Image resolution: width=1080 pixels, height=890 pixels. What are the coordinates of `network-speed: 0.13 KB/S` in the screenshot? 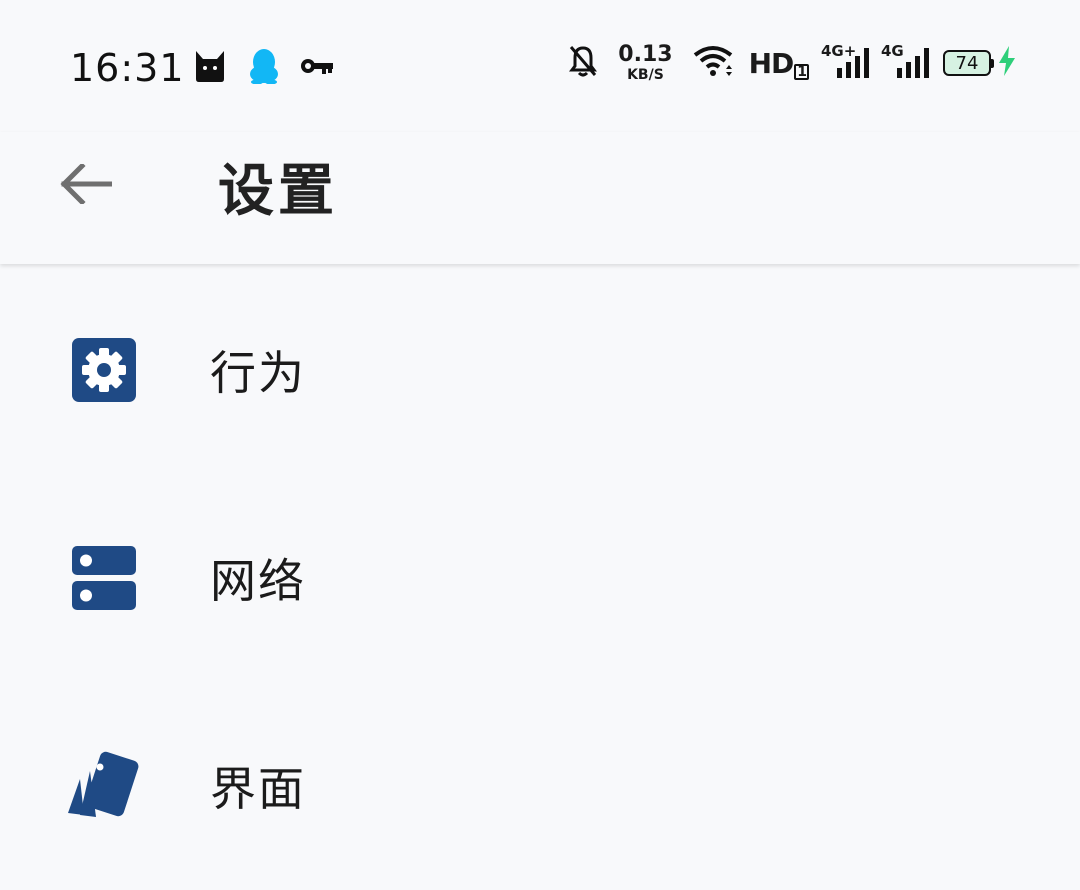 It's located at (645, 62).